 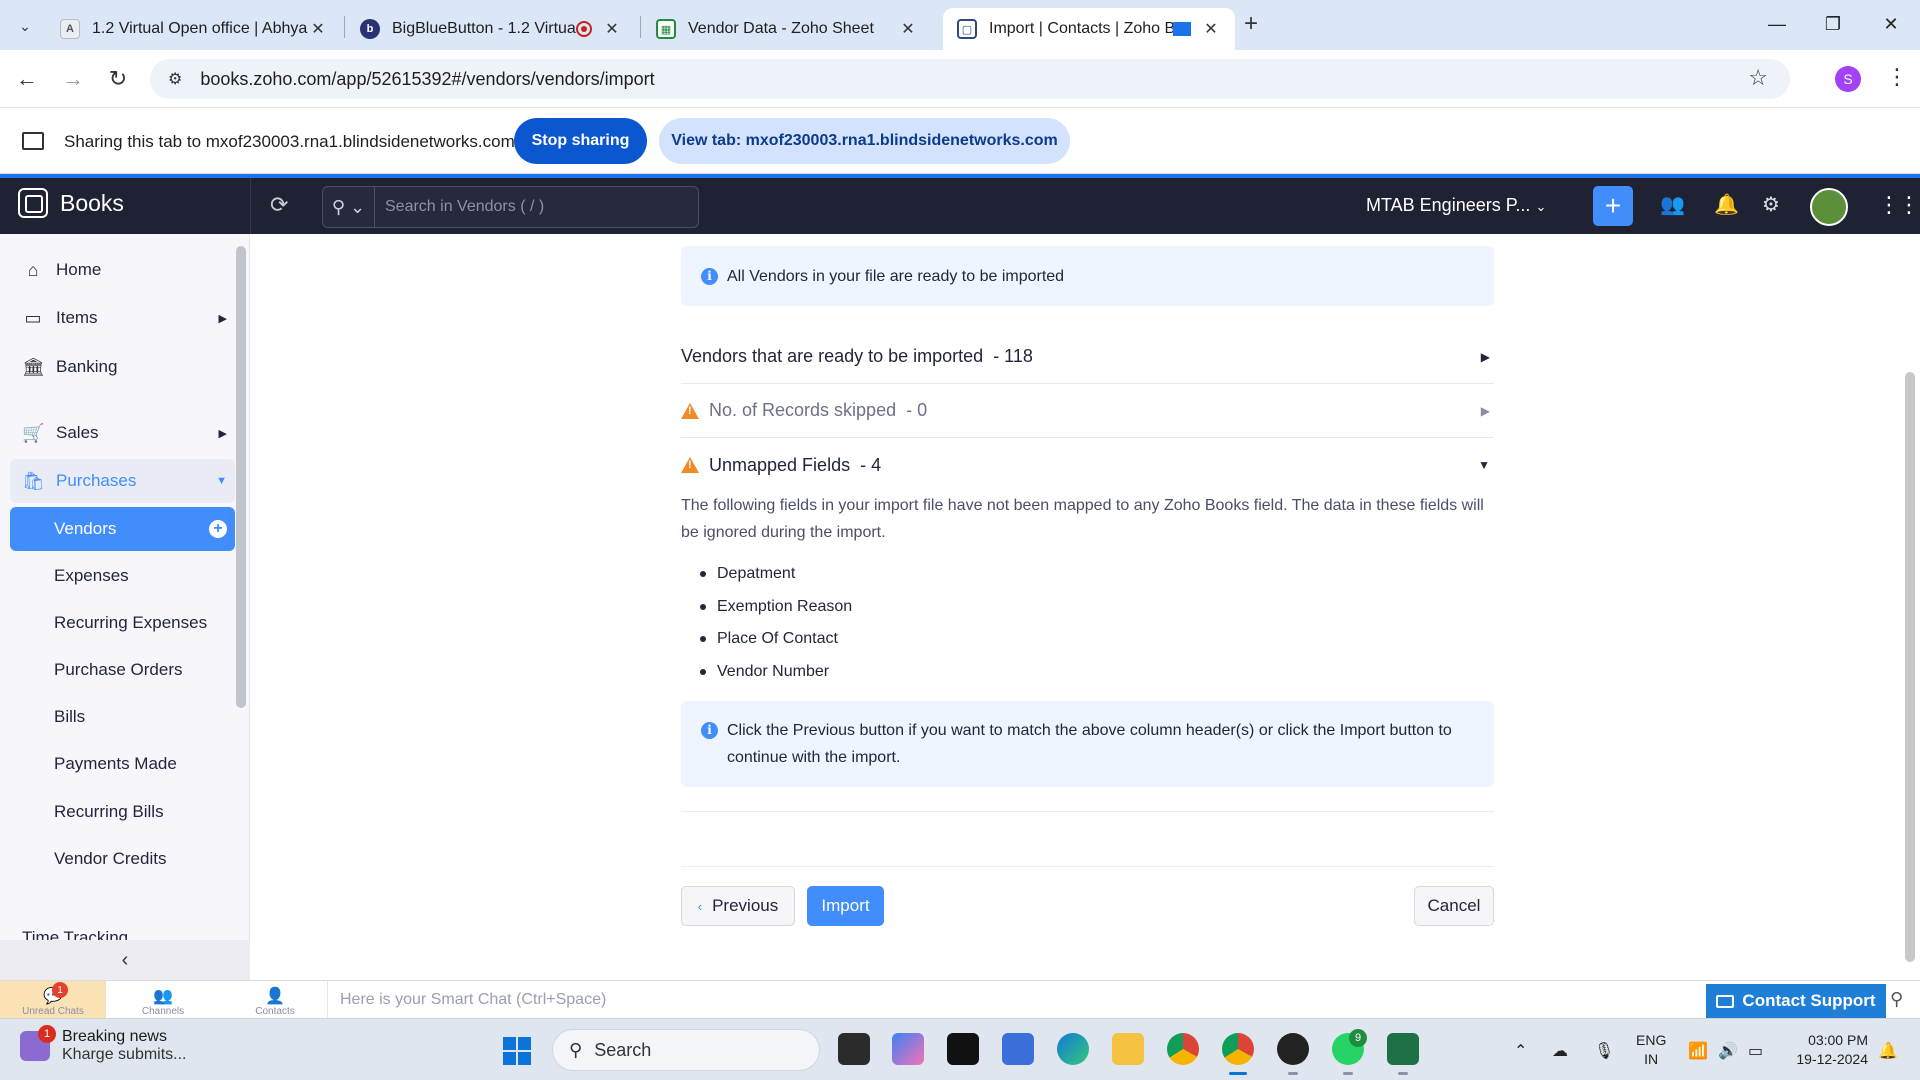 I want to click on battery-icon: ▭, so click(x=1755, y=1051).